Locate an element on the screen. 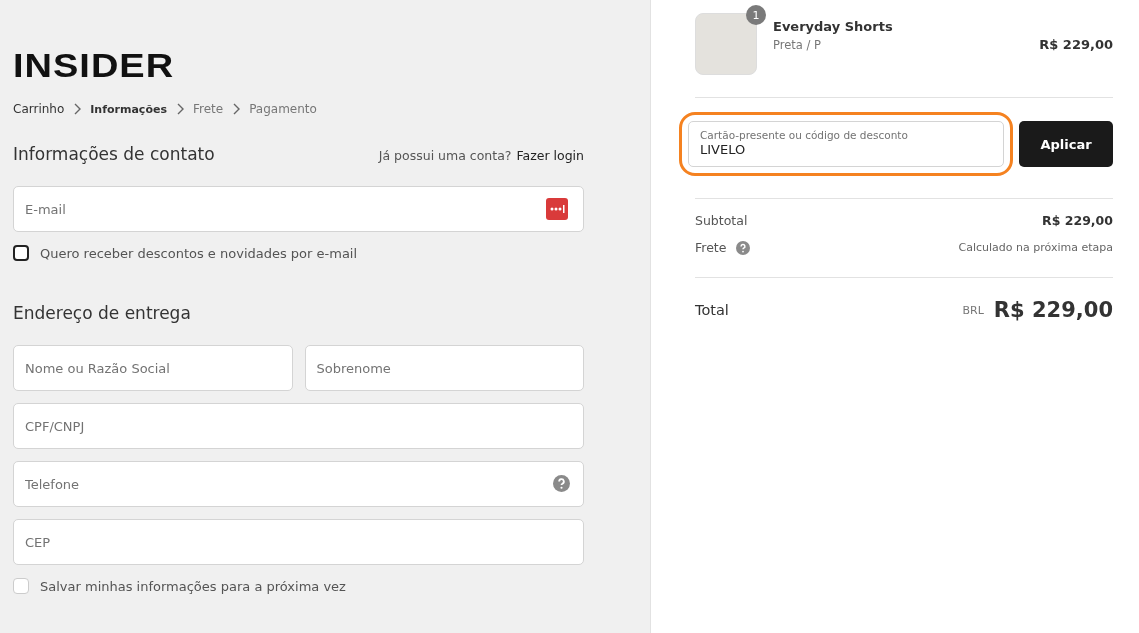 The height and width of the screenshot is (633, 1139). total-label: Total is located at coordinates (712, 310).